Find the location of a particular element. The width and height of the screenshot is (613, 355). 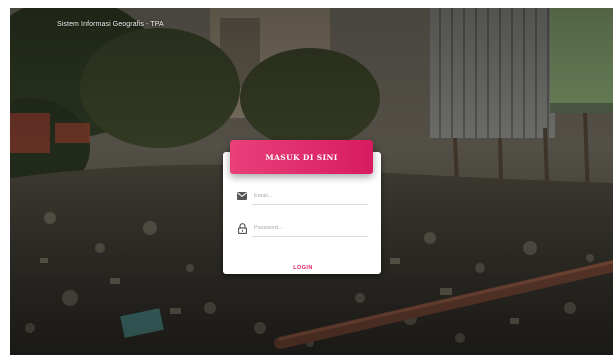

app-title: Sistem Informasi Geografis - TPA is located at coordinates (110, 24).